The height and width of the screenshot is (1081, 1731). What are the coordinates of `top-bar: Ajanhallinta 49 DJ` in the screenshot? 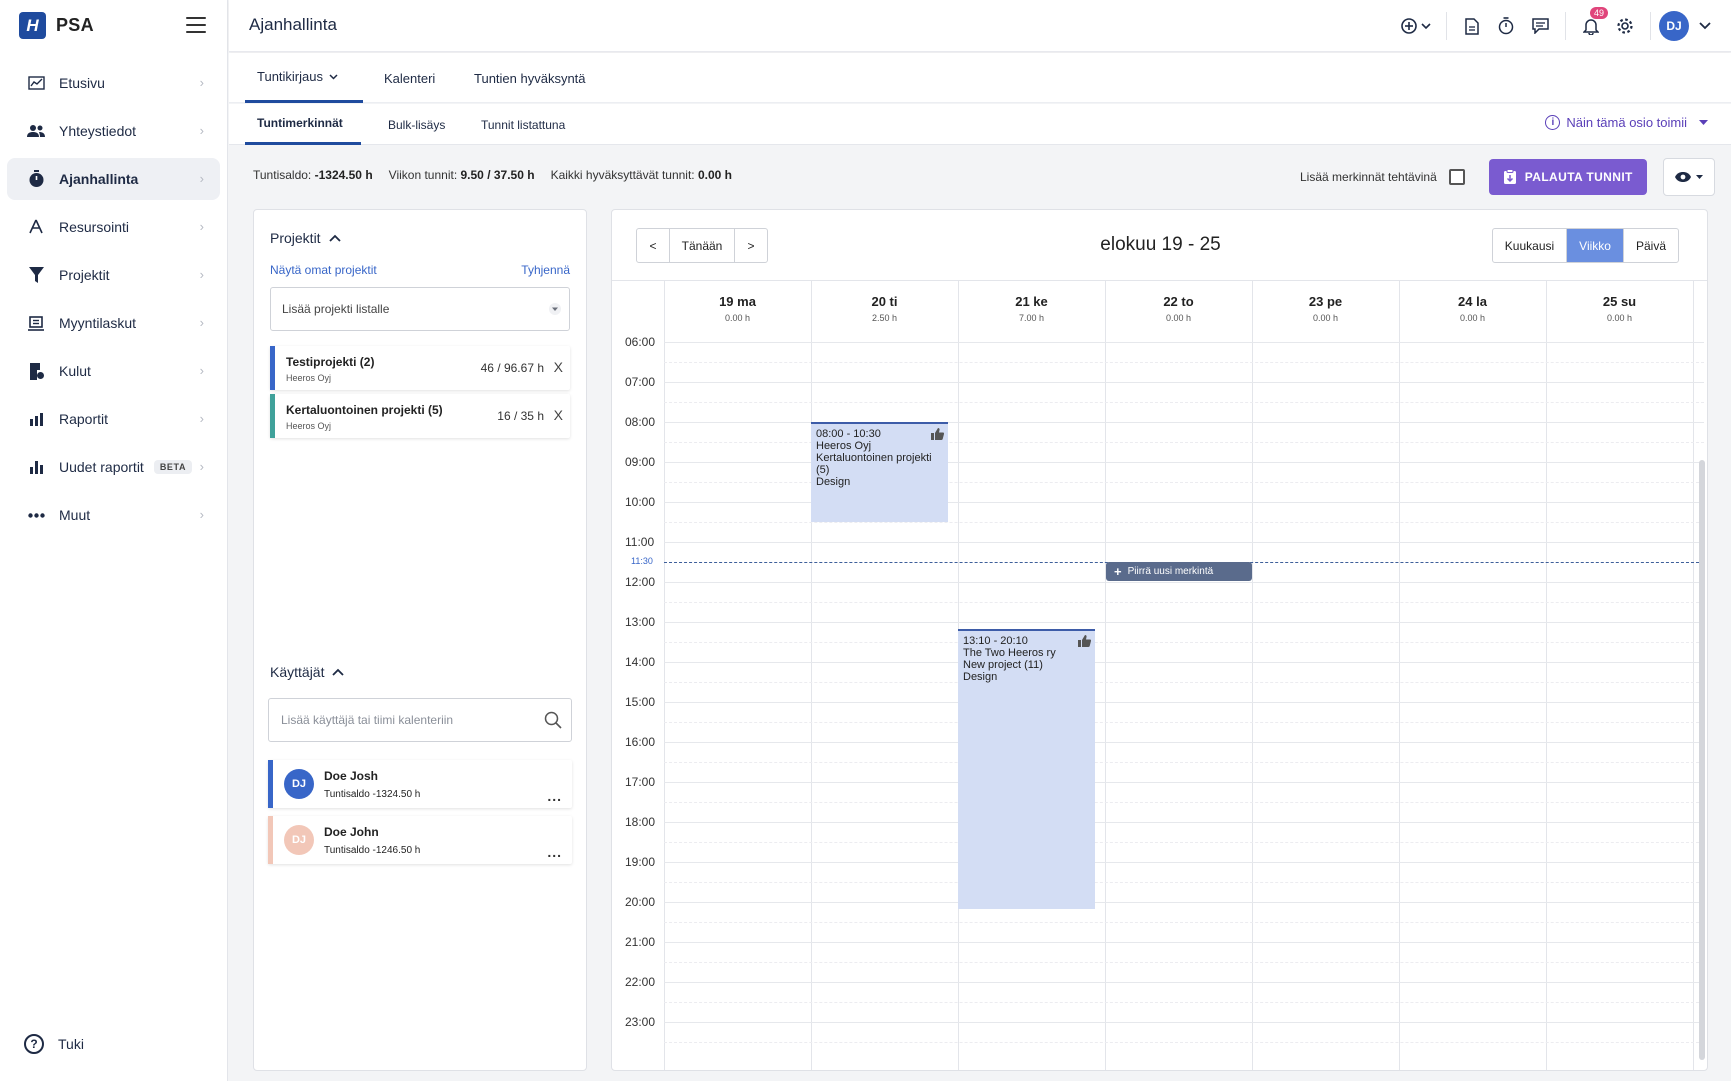 It's located at (980, 26).